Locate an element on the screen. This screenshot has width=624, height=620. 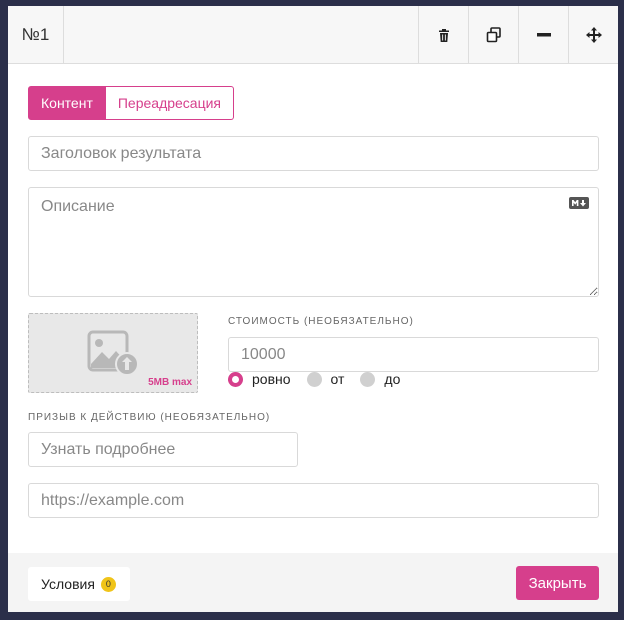
conditions-button: Условия 0 is located at coordinates (79, 584).